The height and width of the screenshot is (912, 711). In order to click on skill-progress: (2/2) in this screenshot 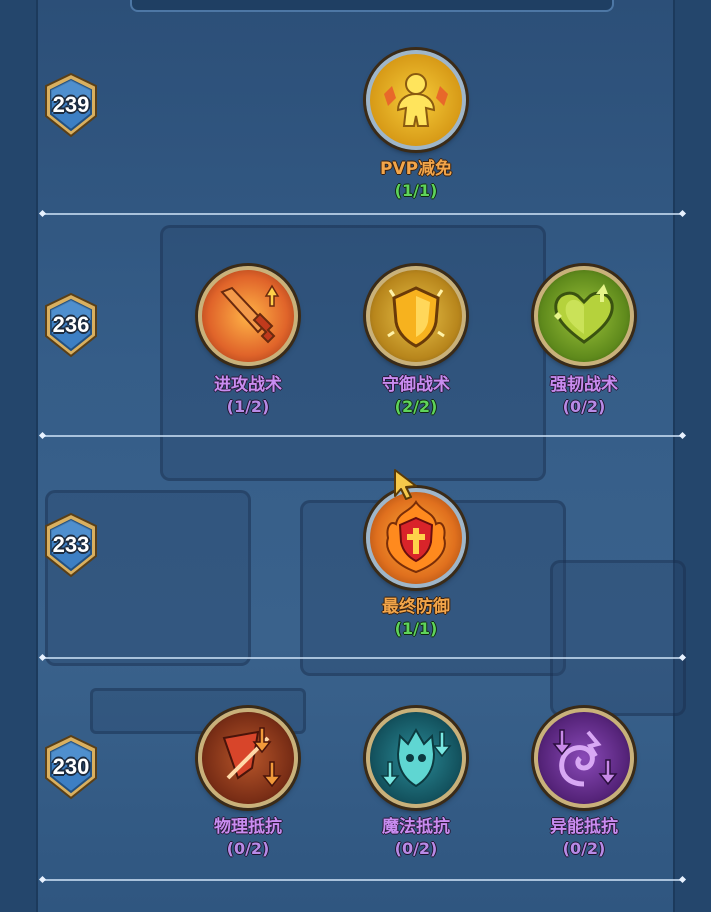, I will do `click(416, 406)`.